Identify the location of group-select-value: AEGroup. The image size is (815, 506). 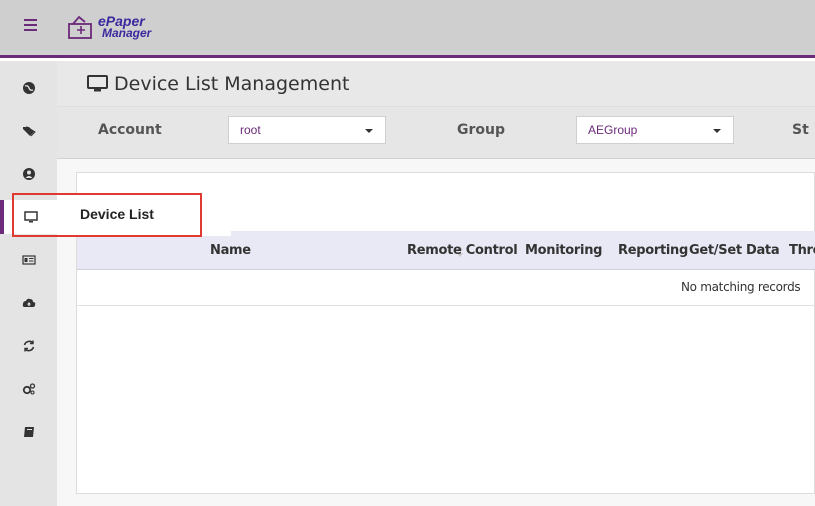
(613, 130).